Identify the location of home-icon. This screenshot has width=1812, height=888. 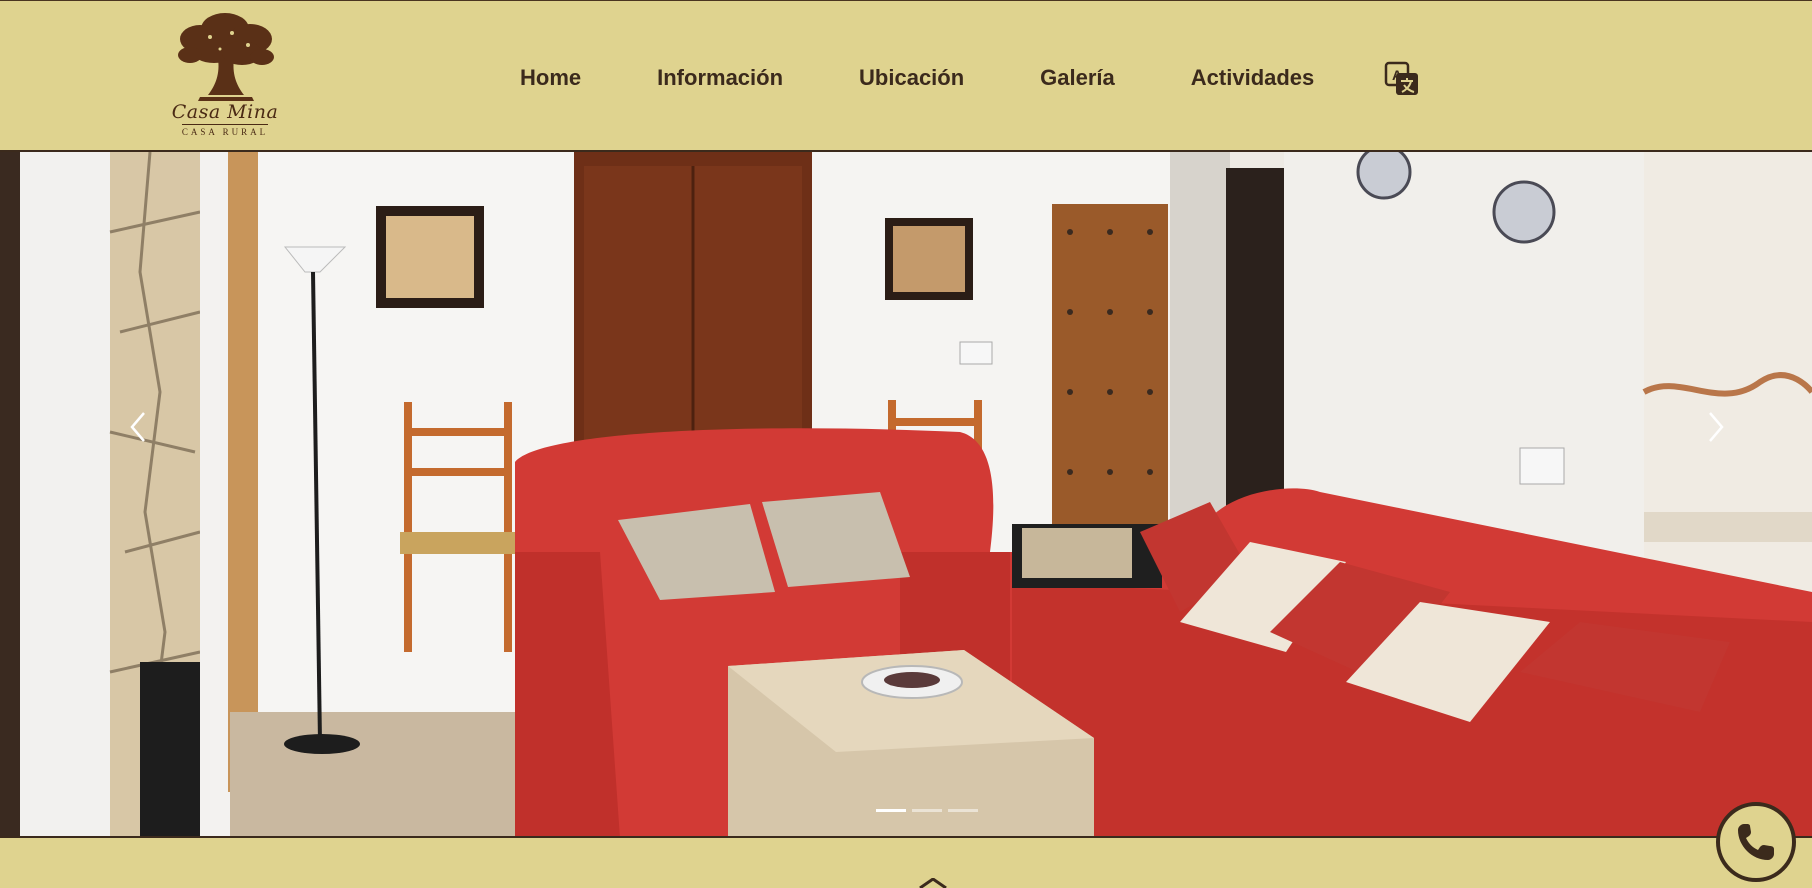
(933, 883).